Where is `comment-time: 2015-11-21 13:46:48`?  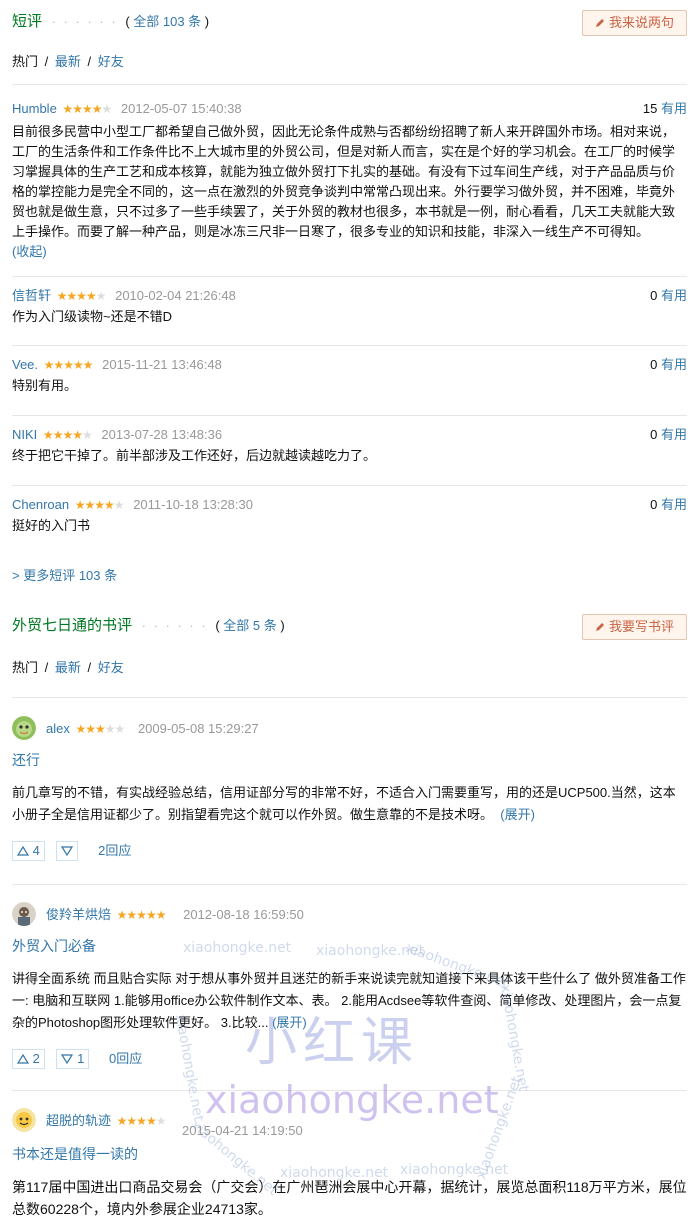 comment-time: 2015-11-21 13:46:48 is located at coordinates (162, 364).